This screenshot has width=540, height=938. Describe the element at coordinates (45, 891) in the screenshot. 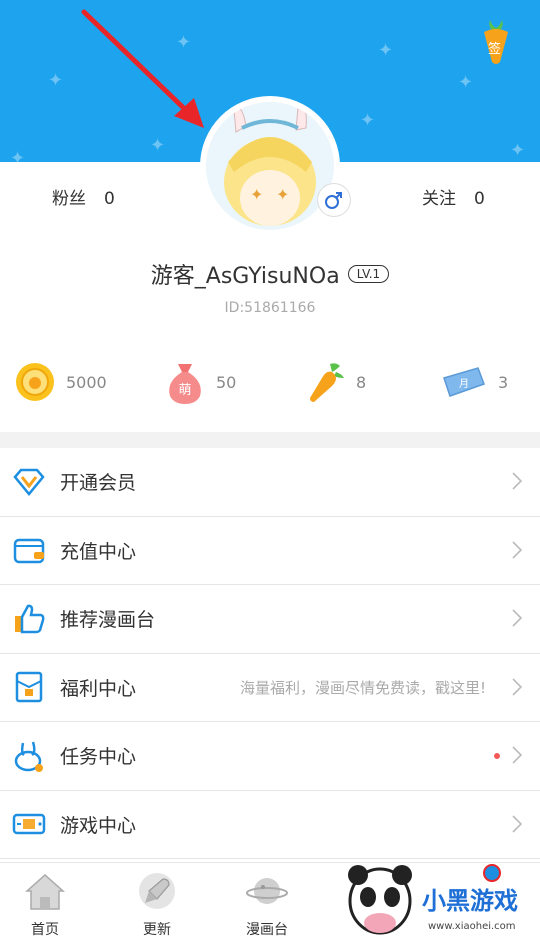

I see `home-icon` at that location.